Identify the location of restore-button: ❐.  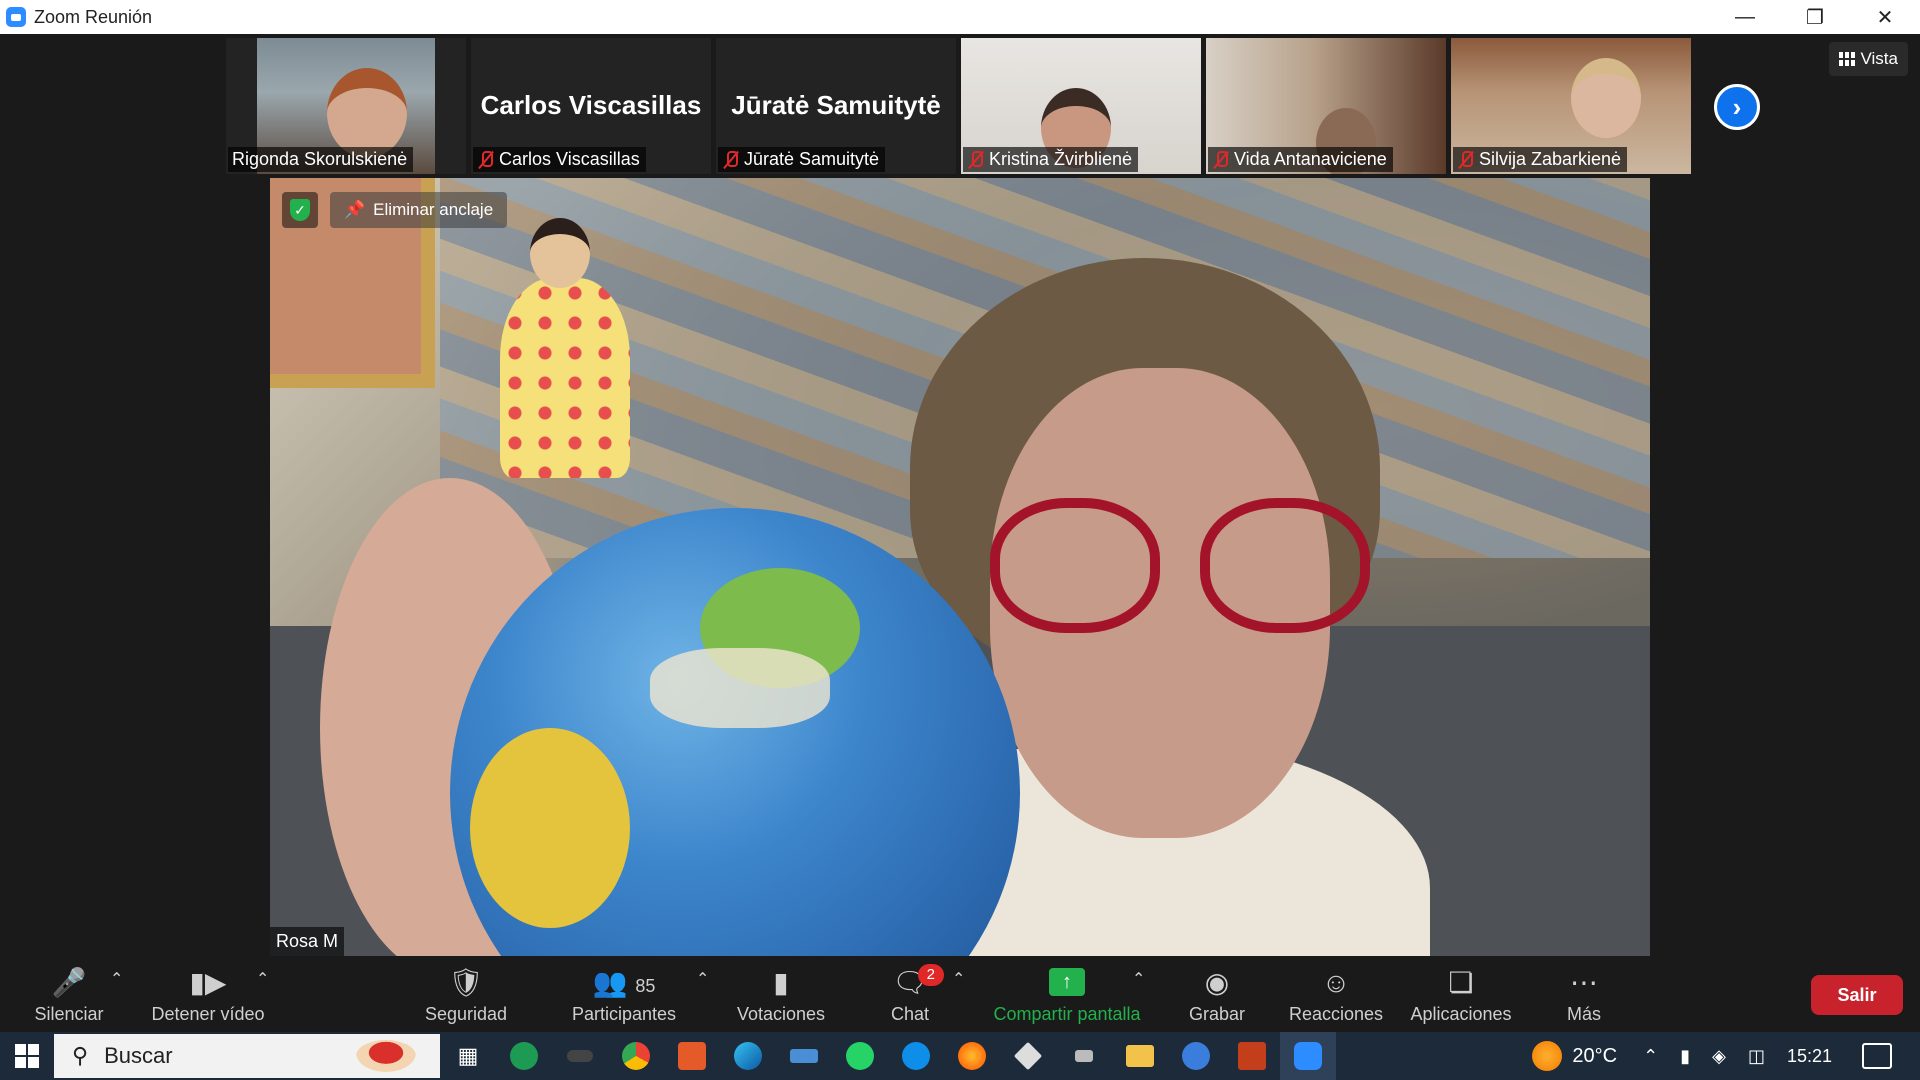
(1815, 17).